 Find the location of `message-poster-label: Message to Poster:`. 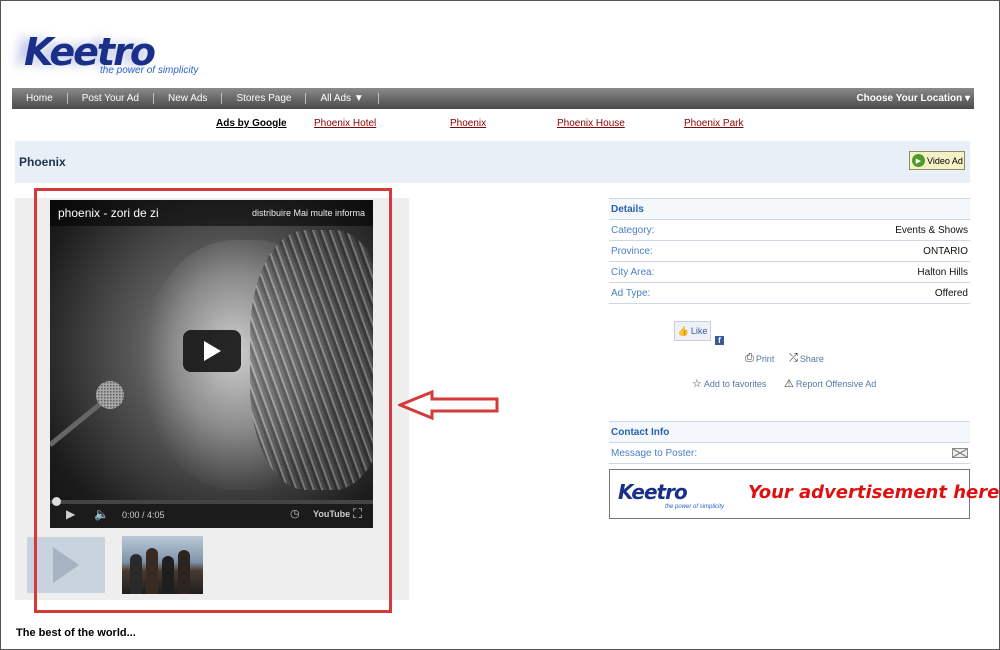

message-poster-label: Message to Poster: is located at coordinates (654, 453).